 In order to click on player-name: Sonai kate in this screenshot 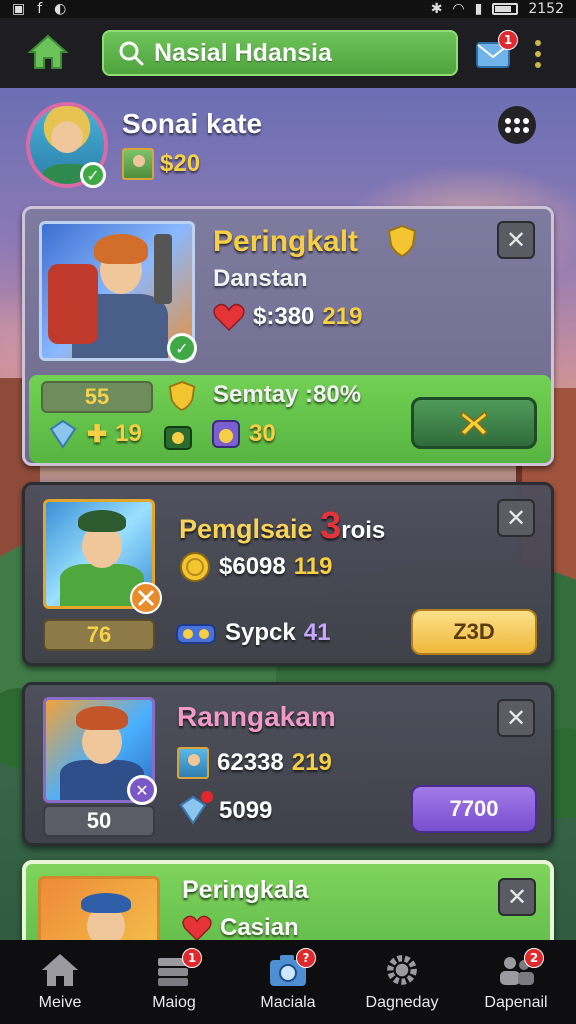, I will do `click(192, 123)`.